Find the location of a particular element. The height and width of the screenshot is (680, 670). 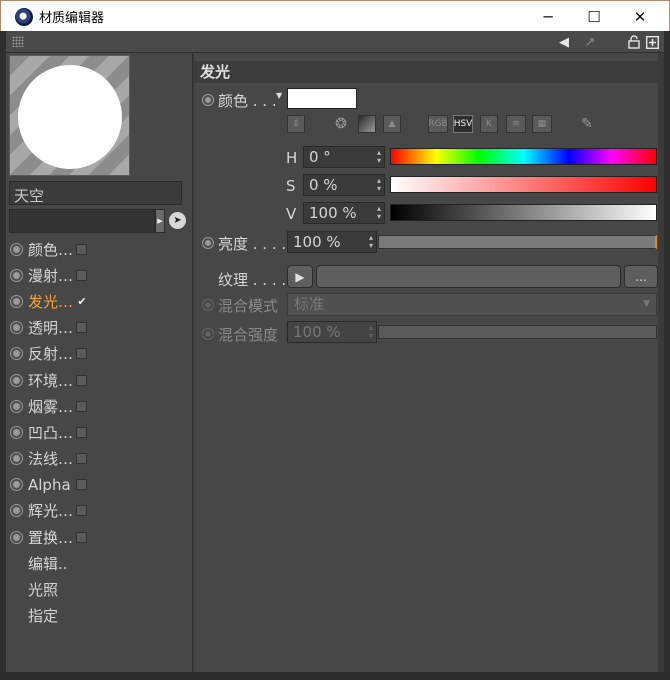

saturation-field: 0 % ▴ ▾ is located at coordinates (344, 185).